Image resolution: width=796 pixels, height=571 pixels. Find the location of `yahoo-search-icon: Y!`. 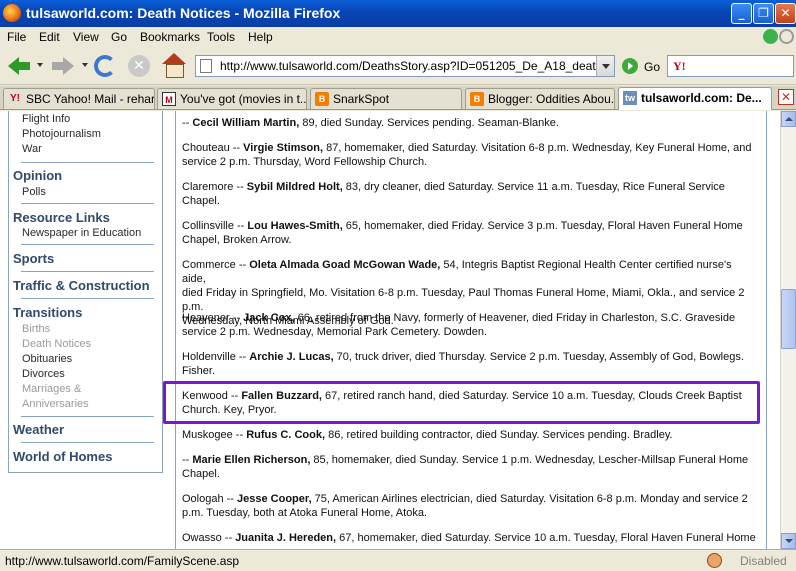

yahoo-search-icon: Y! is located at coordinates (679, 66).